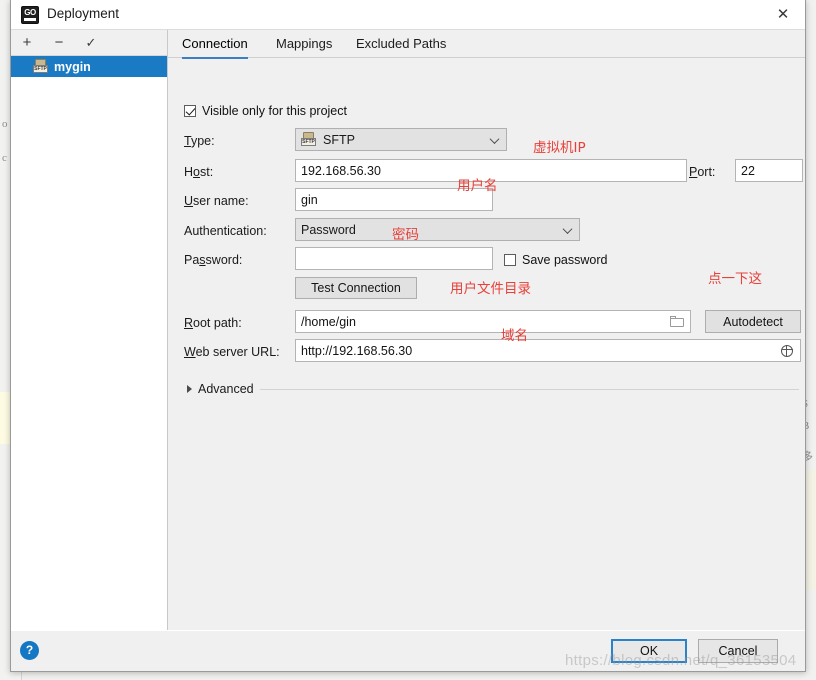  I want to click on annotation-username: 用户名, so click(477, 186).